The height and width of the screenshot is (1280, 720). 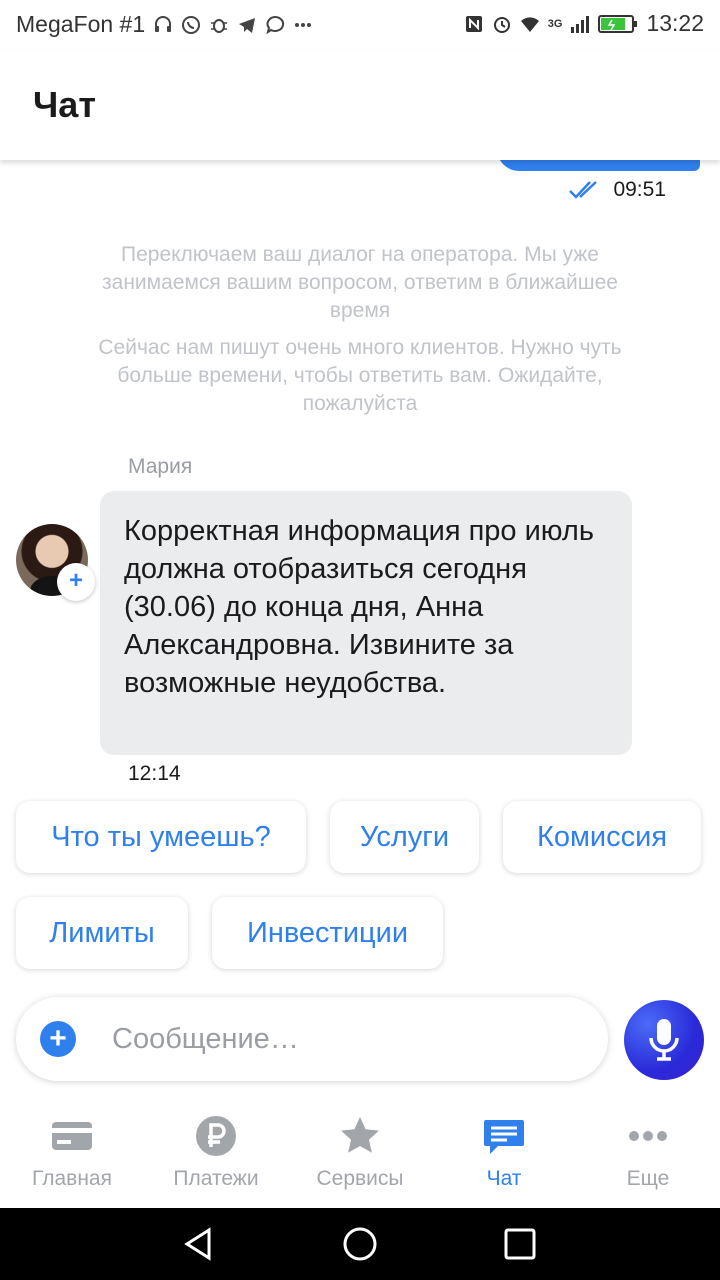 I want to click on chat-icon, so click(x=504, y=1137).